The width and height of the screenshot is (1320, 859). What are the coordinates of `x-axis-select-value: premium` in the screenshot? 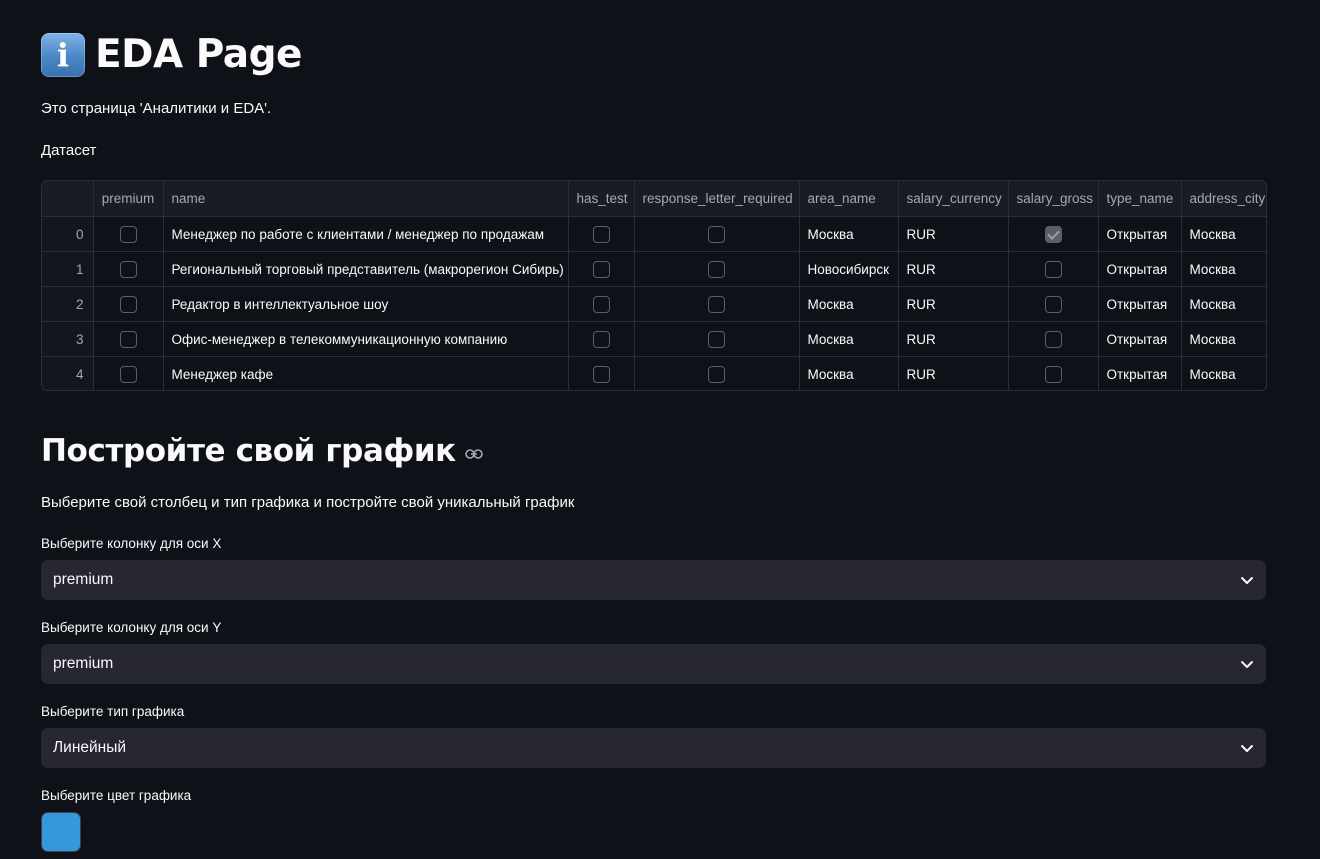 It's located at (83, 579).